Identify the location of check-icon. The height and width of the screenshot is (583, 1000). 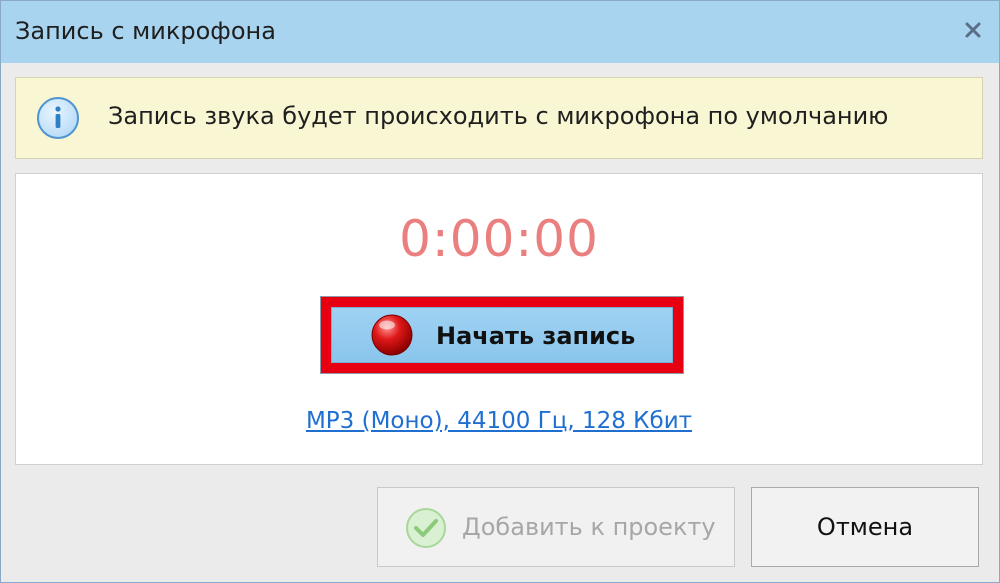
(426, 528).